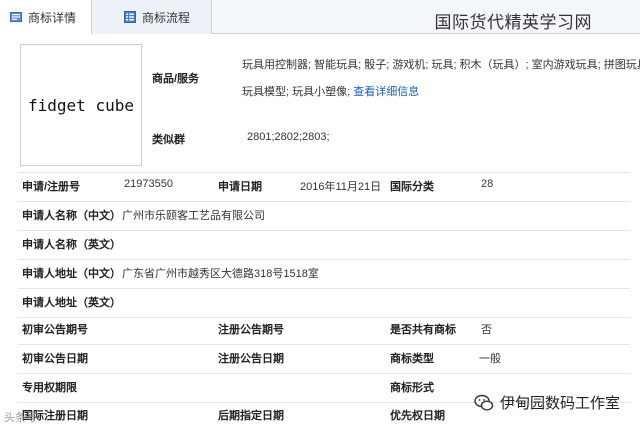 The image size is (640, 429). Describe the element at coordinates (130, 17) in the screenshot. I see `list-icon` at that location.